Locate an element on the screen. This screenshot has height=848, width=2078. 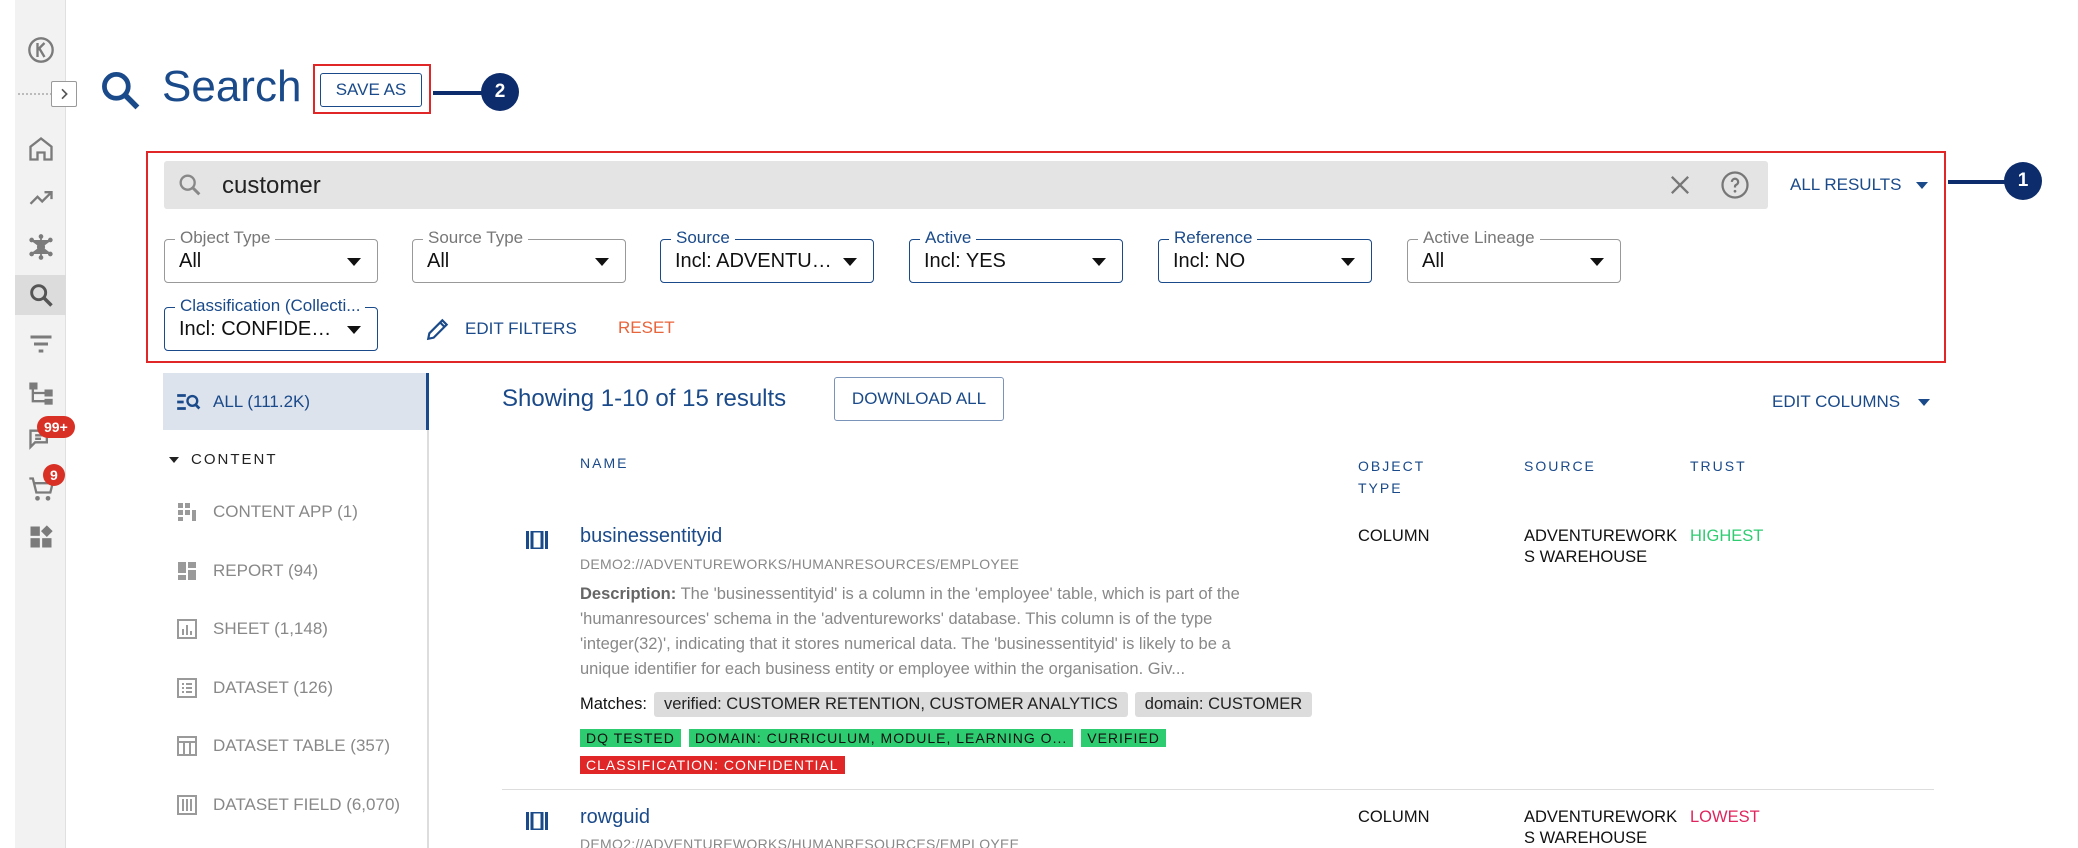
callout-1-line is located at coordinates (1977, 182).